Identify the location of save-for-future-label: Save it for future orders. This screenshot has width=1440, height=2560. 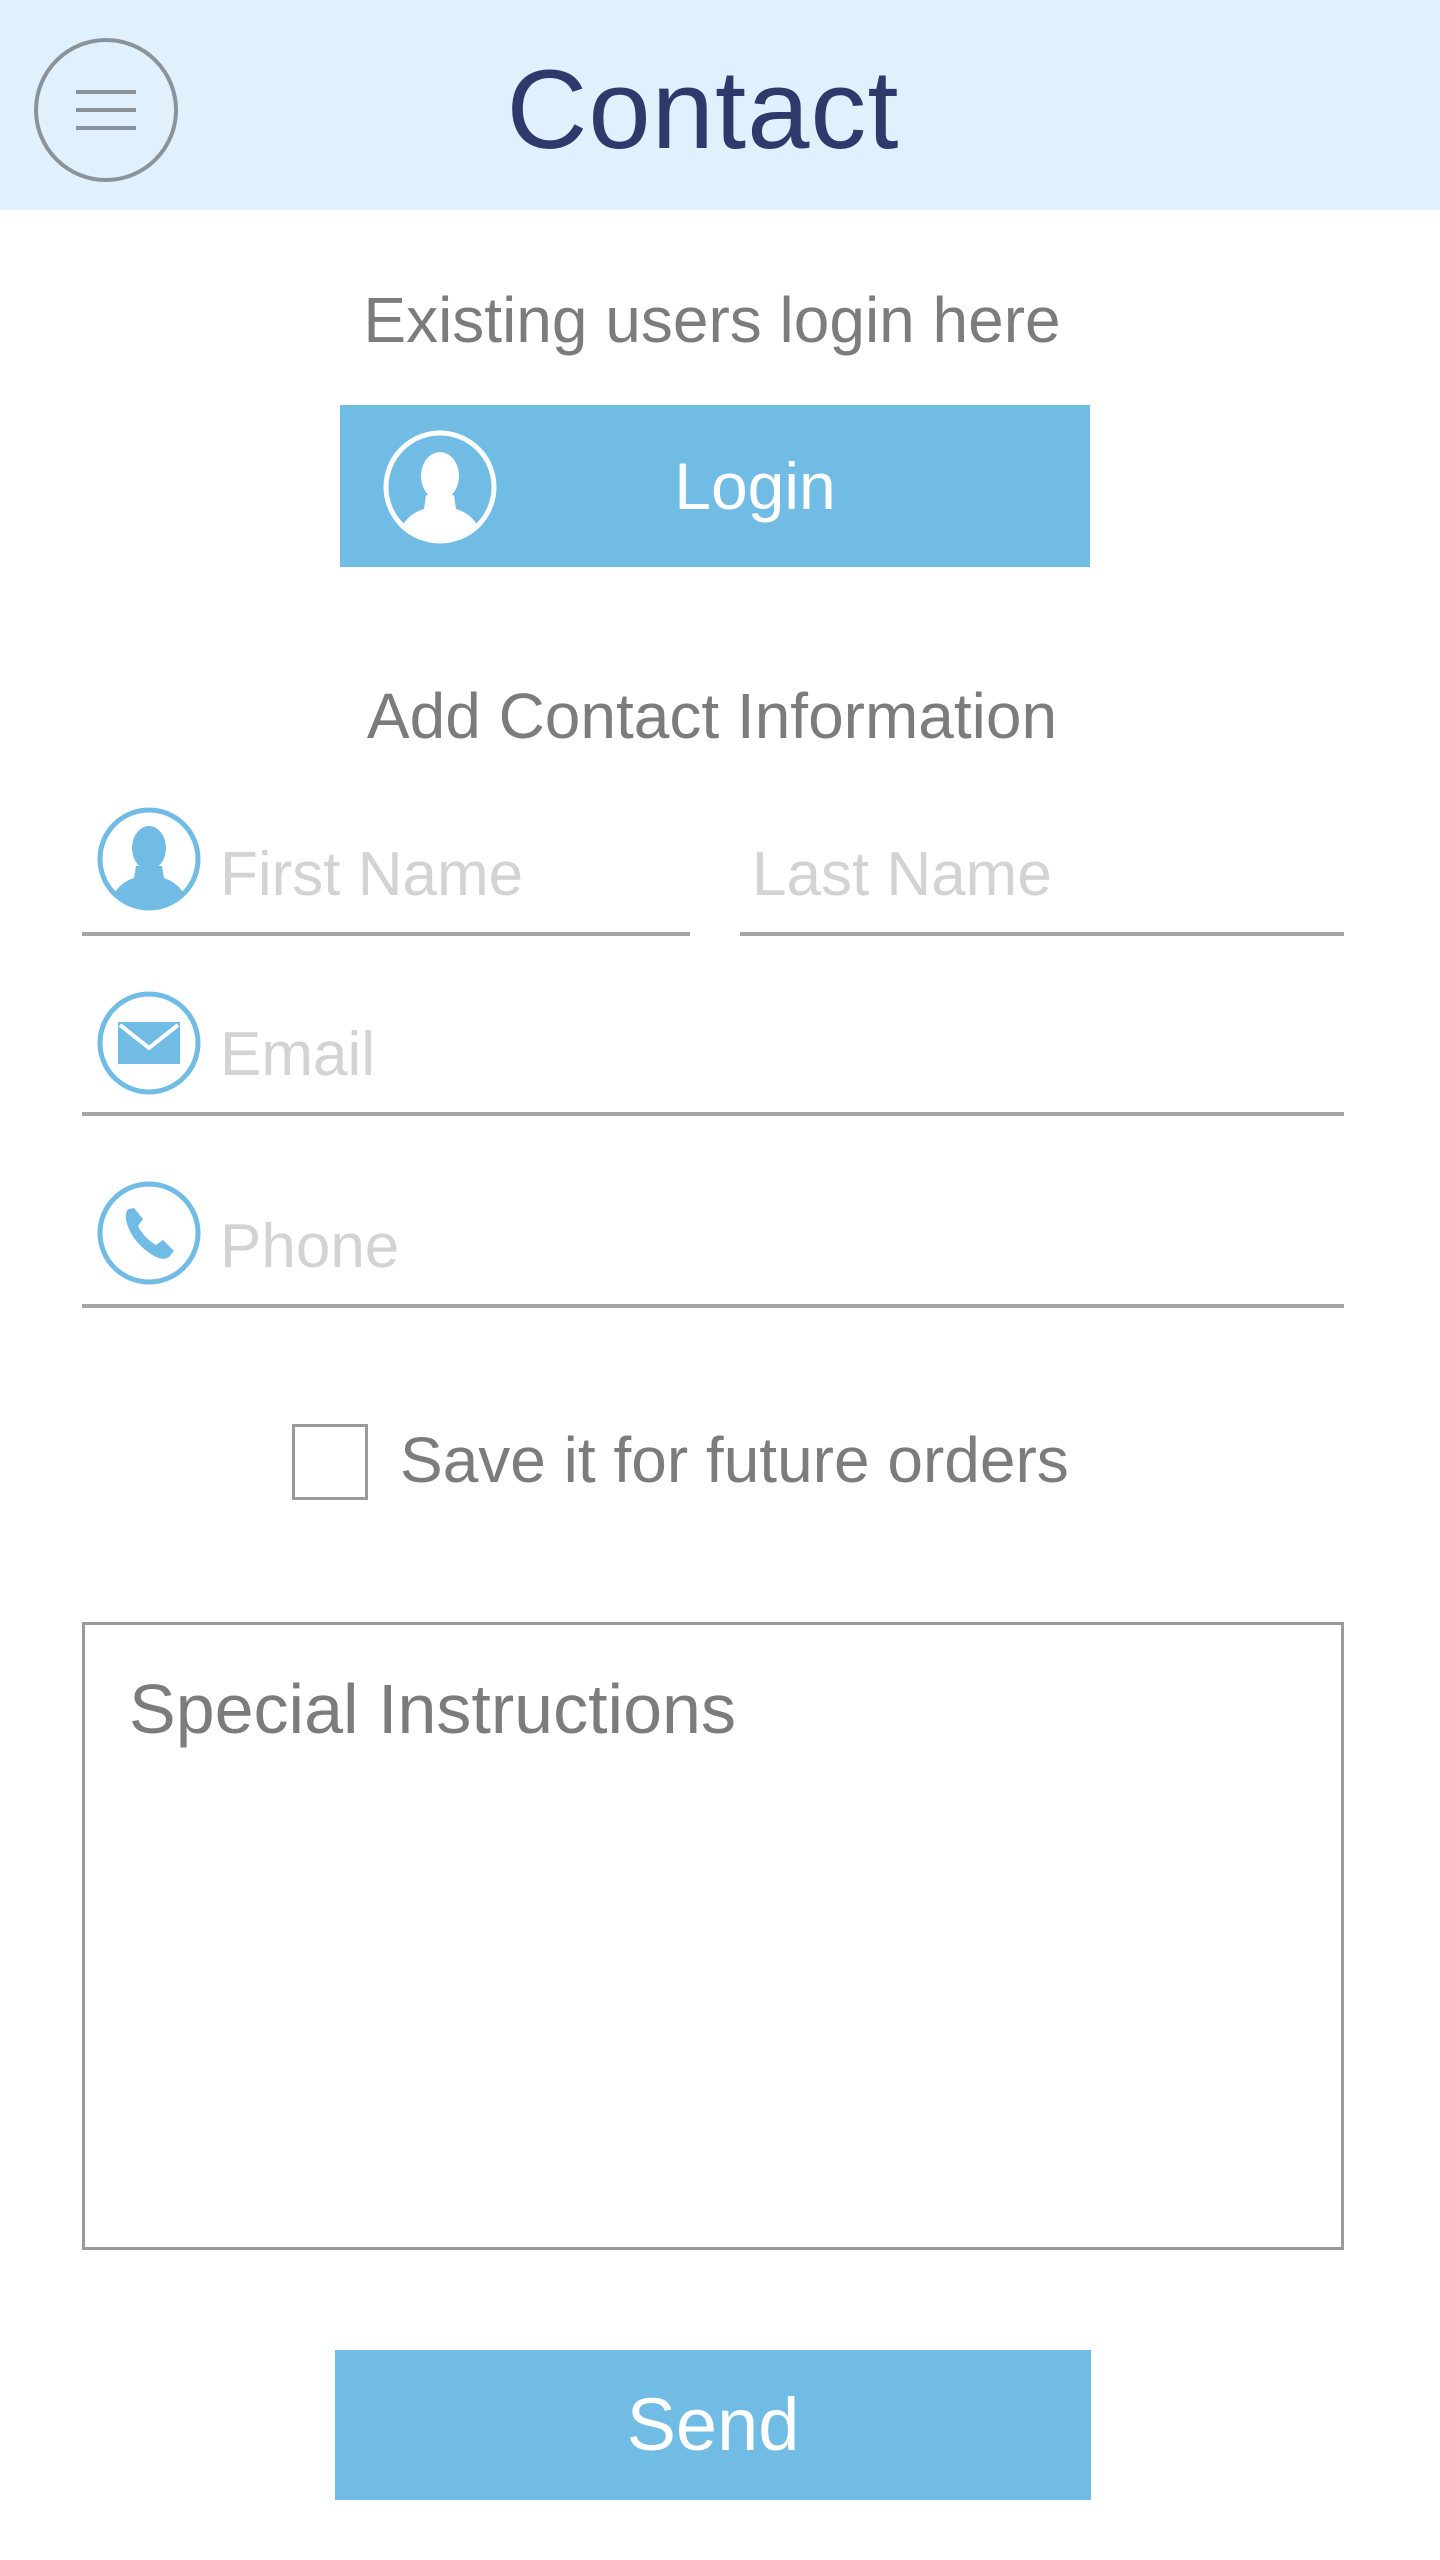
(734, 1460).